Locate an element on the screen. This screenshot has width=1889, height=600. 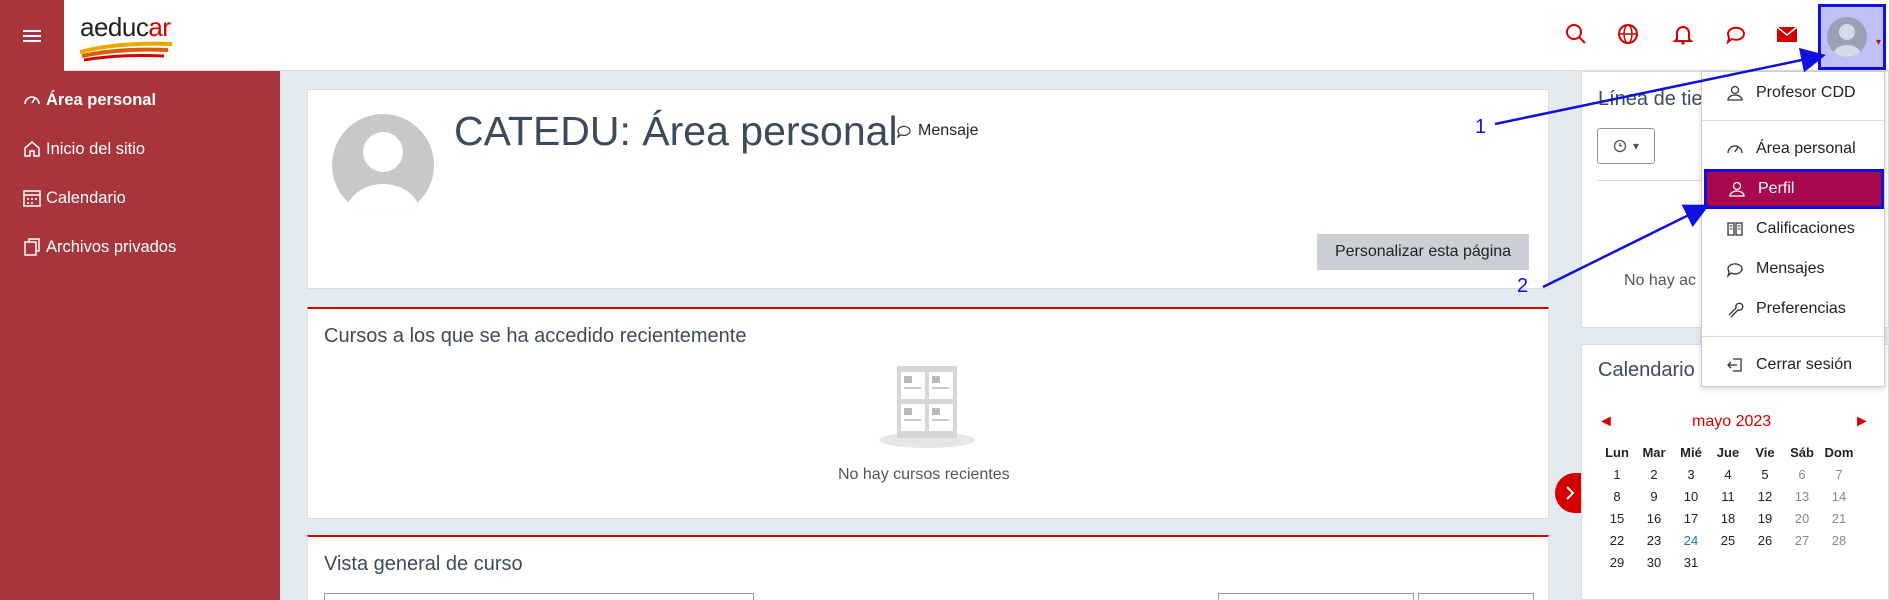
calendar-weekday: Mar is located at coordinates (1654, 452).